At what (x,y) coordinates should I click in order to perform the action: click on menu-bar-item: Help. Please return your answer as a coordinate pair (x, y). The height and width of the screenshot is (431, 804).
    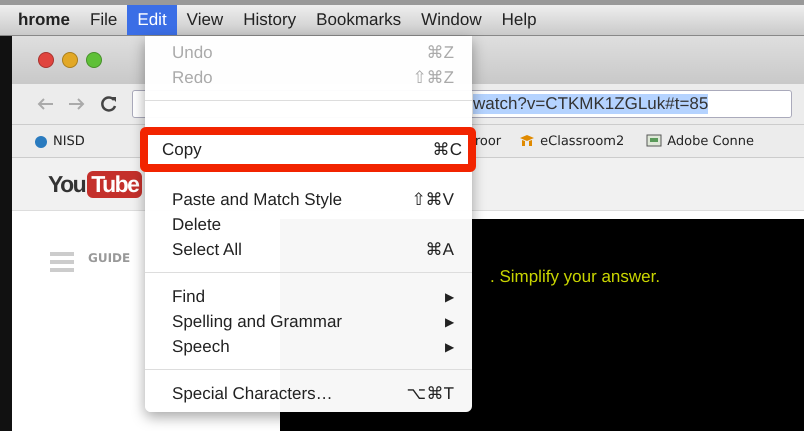
    Looking at the image, I should click on (519, 20).